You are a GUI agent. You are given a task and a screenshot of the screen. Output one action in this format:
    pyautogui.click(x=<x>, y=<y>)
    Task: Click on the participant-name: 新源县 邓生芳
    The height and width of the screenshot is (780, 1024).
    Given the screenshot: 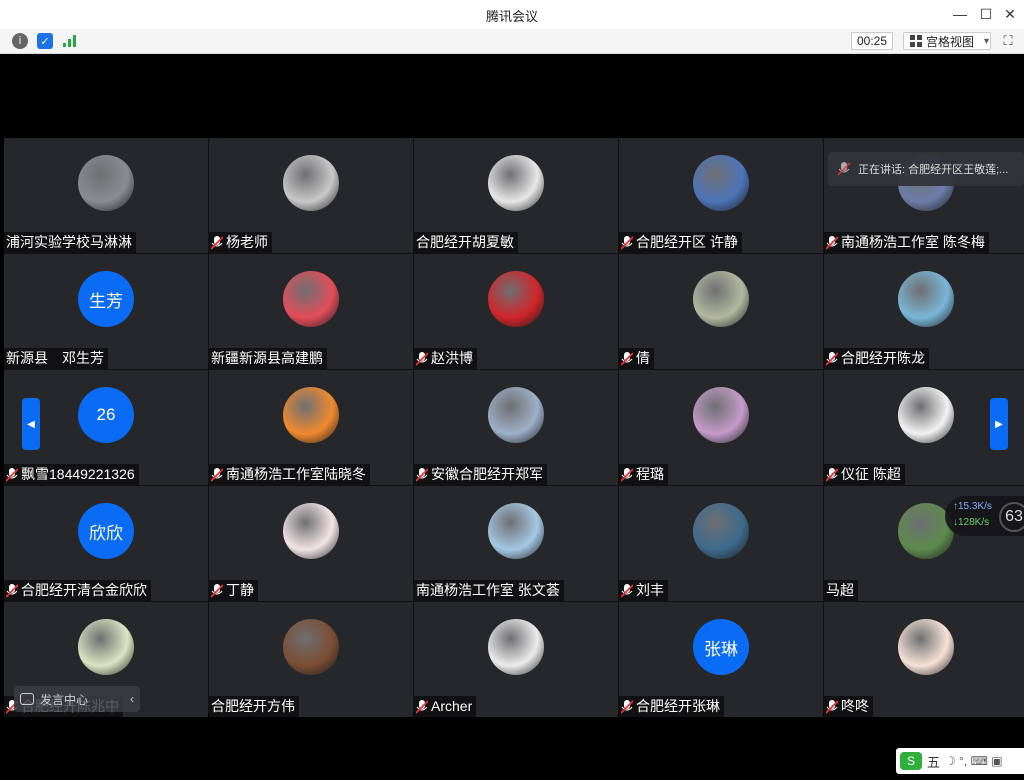 What is the action you would take?
    pyautogui.click(x=55, y=358)
    